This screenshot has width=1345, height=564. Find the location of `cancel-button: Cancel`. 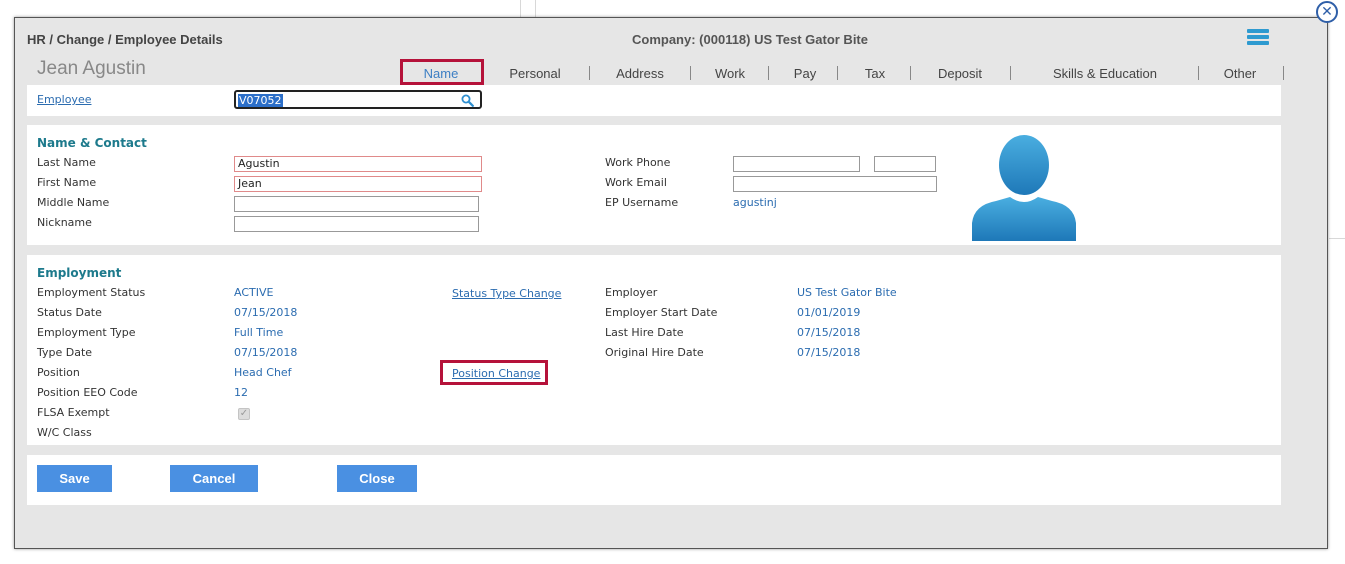

cancel-button: Cancel is located at coordinates (214, 478).